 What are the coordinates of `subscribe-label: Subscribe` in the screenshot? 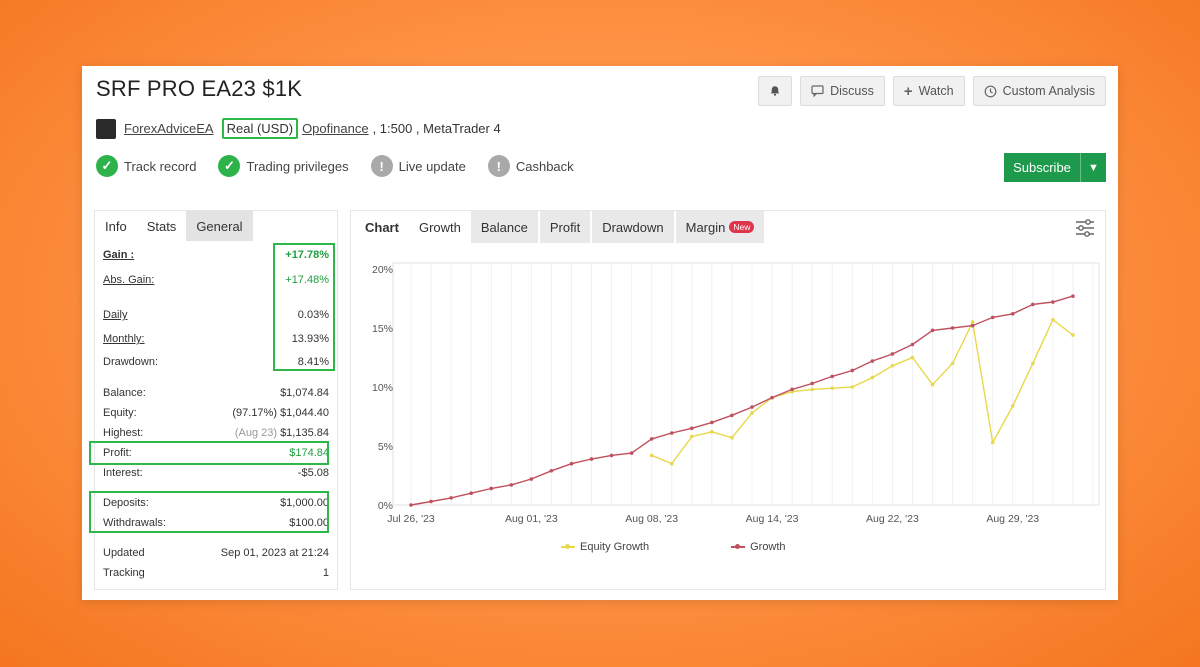 It's located at (1042, 167).